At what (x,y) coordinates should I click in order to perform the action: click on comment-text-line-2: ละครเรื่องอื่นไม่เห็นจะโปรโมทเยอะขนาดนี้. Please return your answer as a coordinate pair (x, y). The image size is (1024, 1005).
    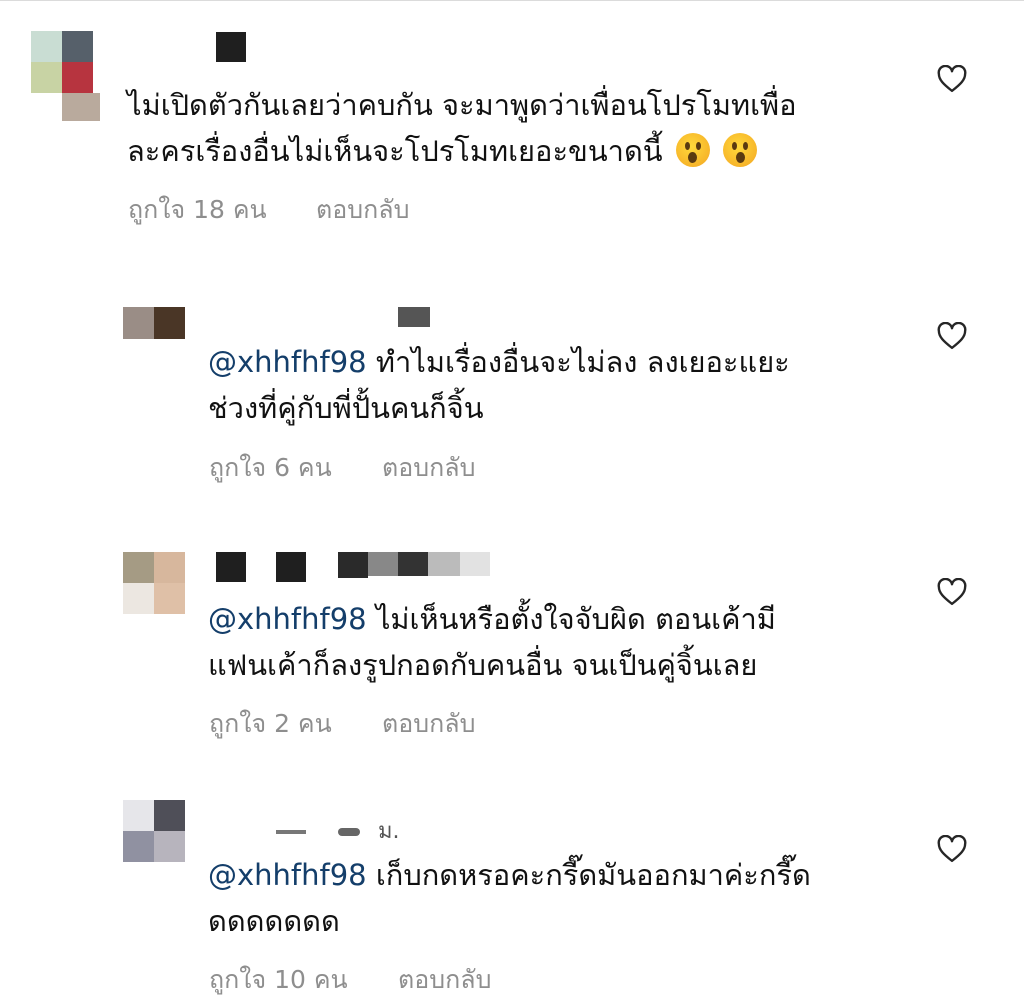
    Looking at the image, I should click on (442, 151).